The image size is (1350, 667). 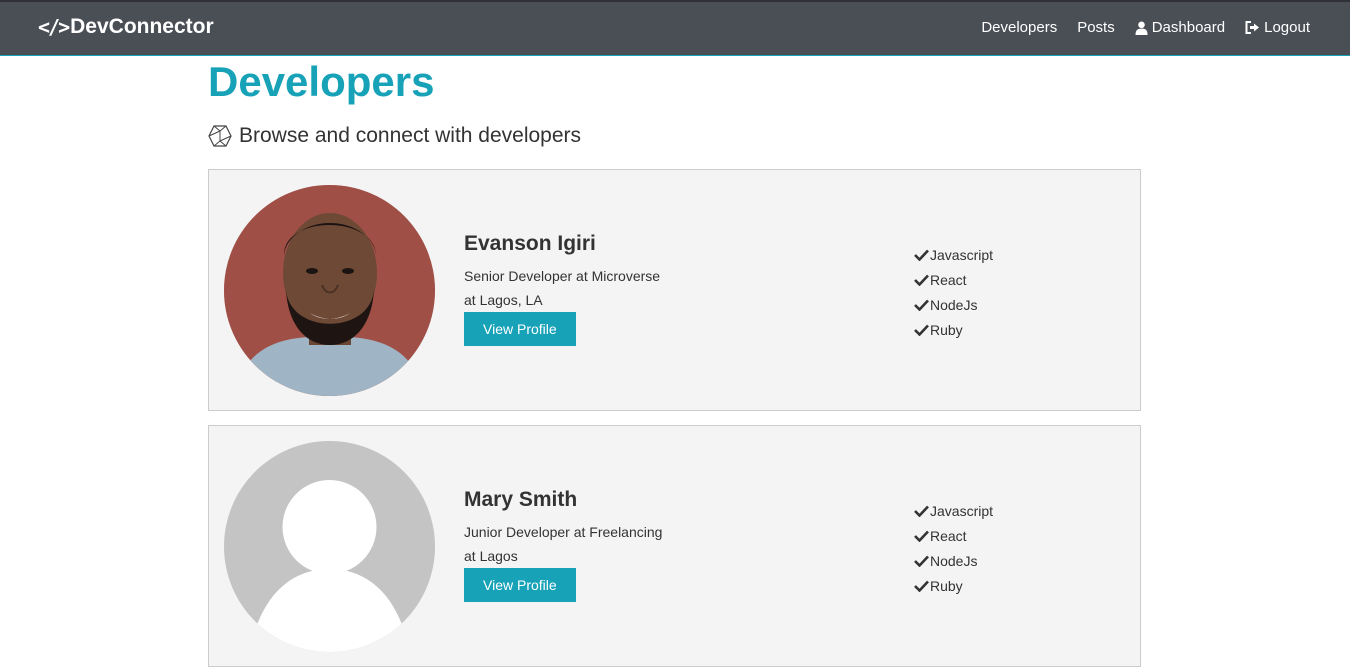 What do you see at coordinates (142, 26) in the screenshot?
I see `brand-name: DevConnector` at bounding box center [142, 26].